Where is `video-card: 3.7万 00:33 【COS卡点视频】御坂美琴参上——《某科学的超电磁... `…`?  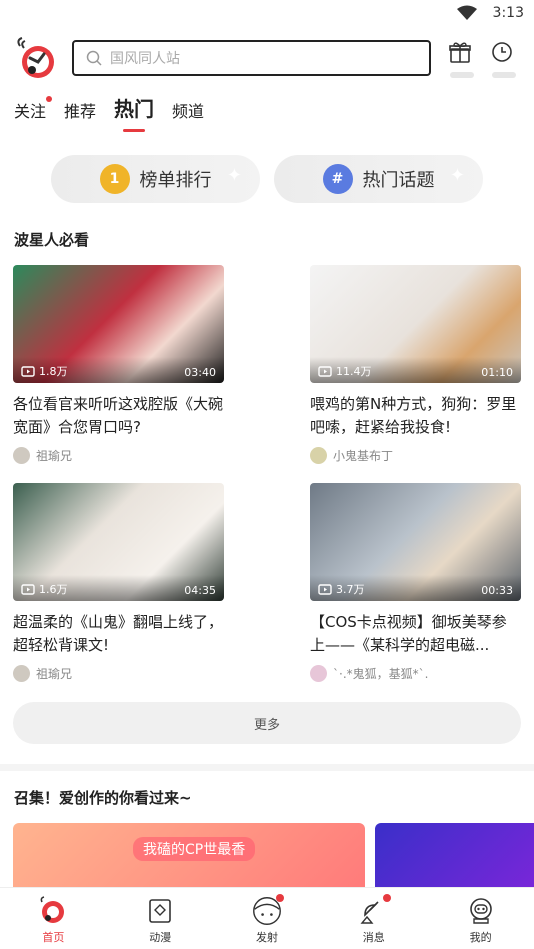
video-card: 3.7万 00:33 【COS卡点视频】御坂美琴参上——《某科学的超电磁... `… is located at coordinates (415, 583).